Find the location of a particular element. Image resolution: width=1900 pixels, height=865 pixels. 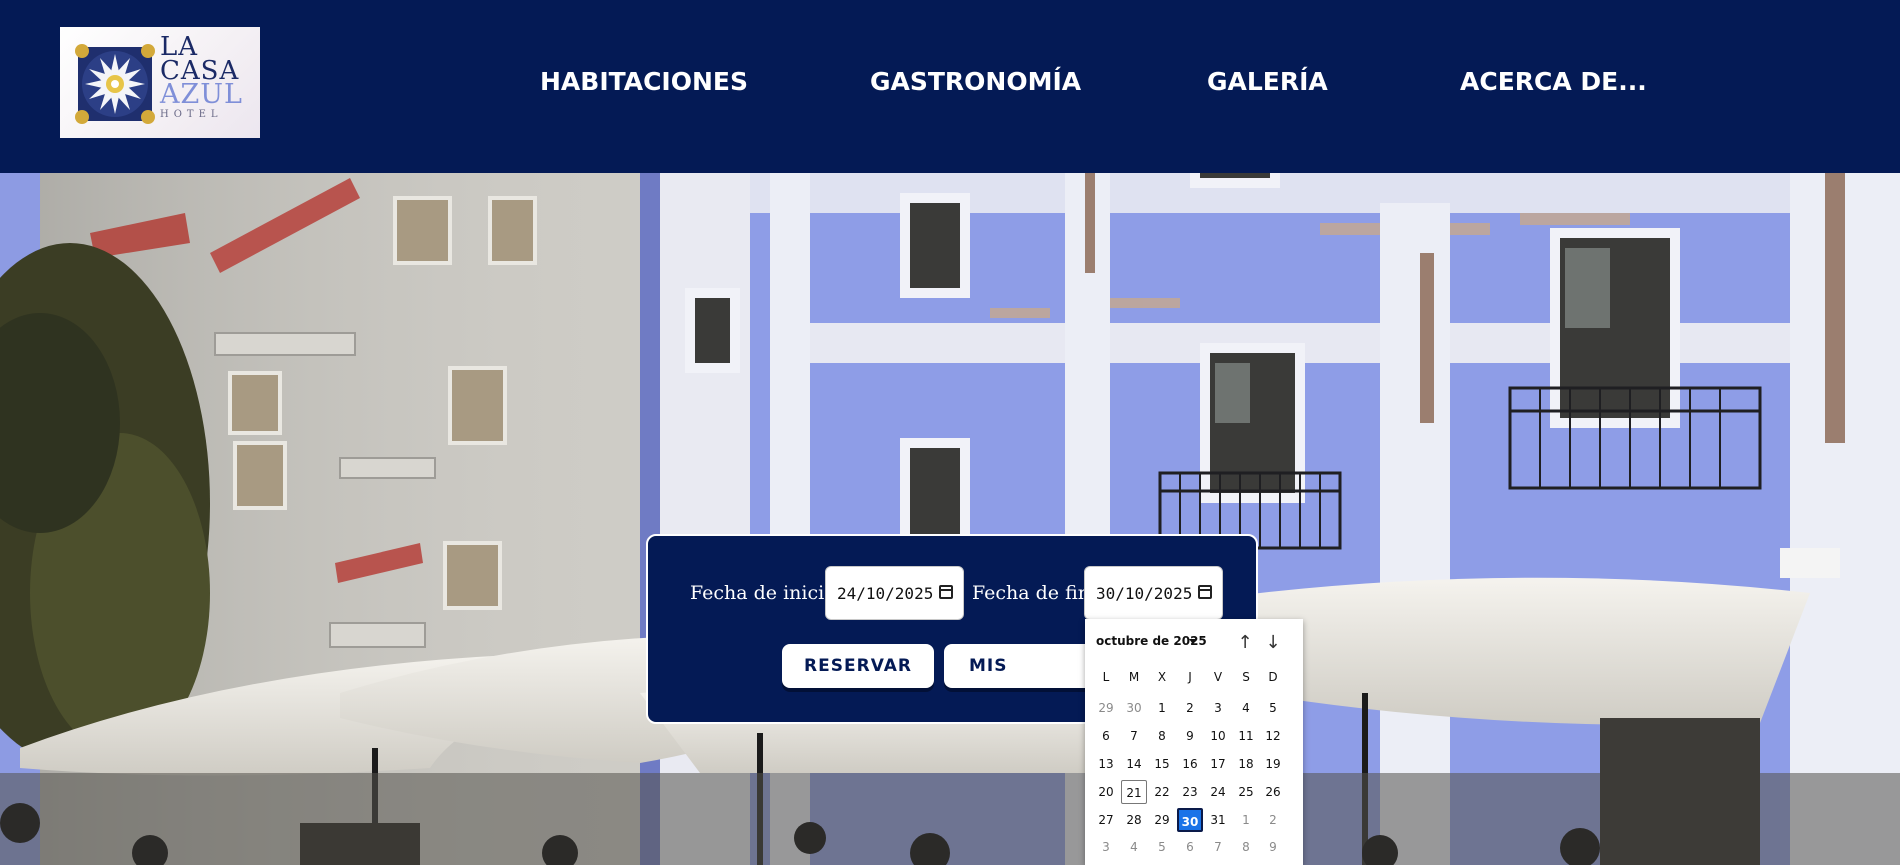

calendar-day-outside-month: 4 is located at coordinates (1134, 847).